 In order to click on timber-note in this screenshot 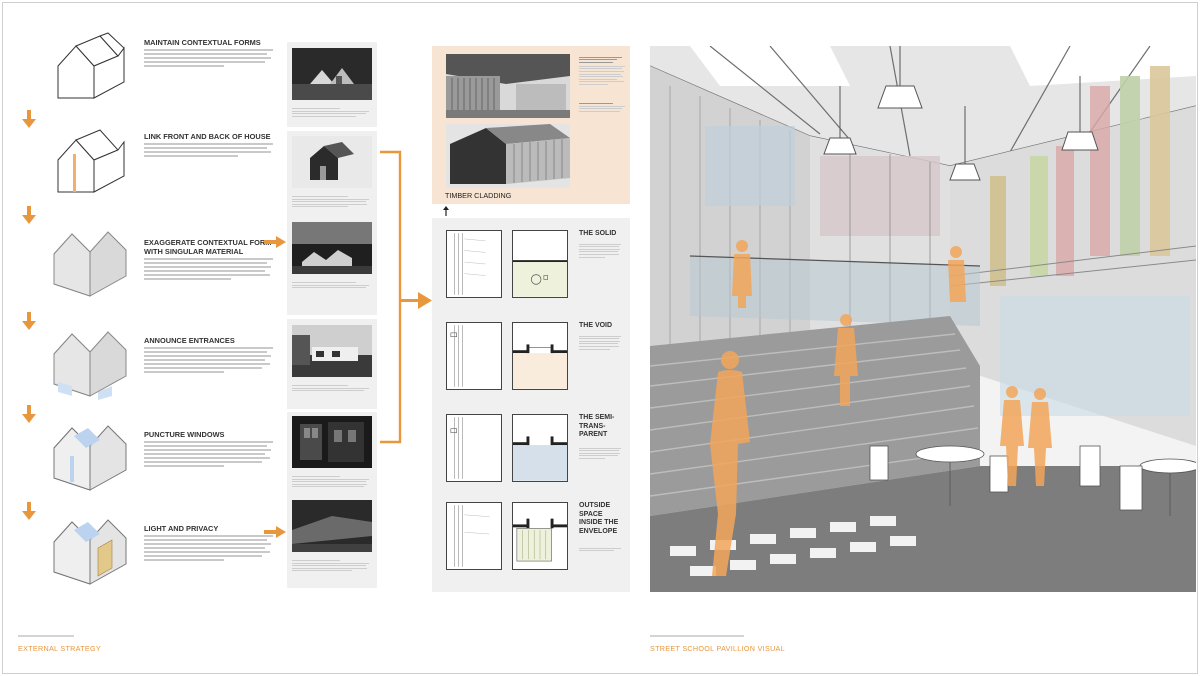, I will do `click(603, 84)`.